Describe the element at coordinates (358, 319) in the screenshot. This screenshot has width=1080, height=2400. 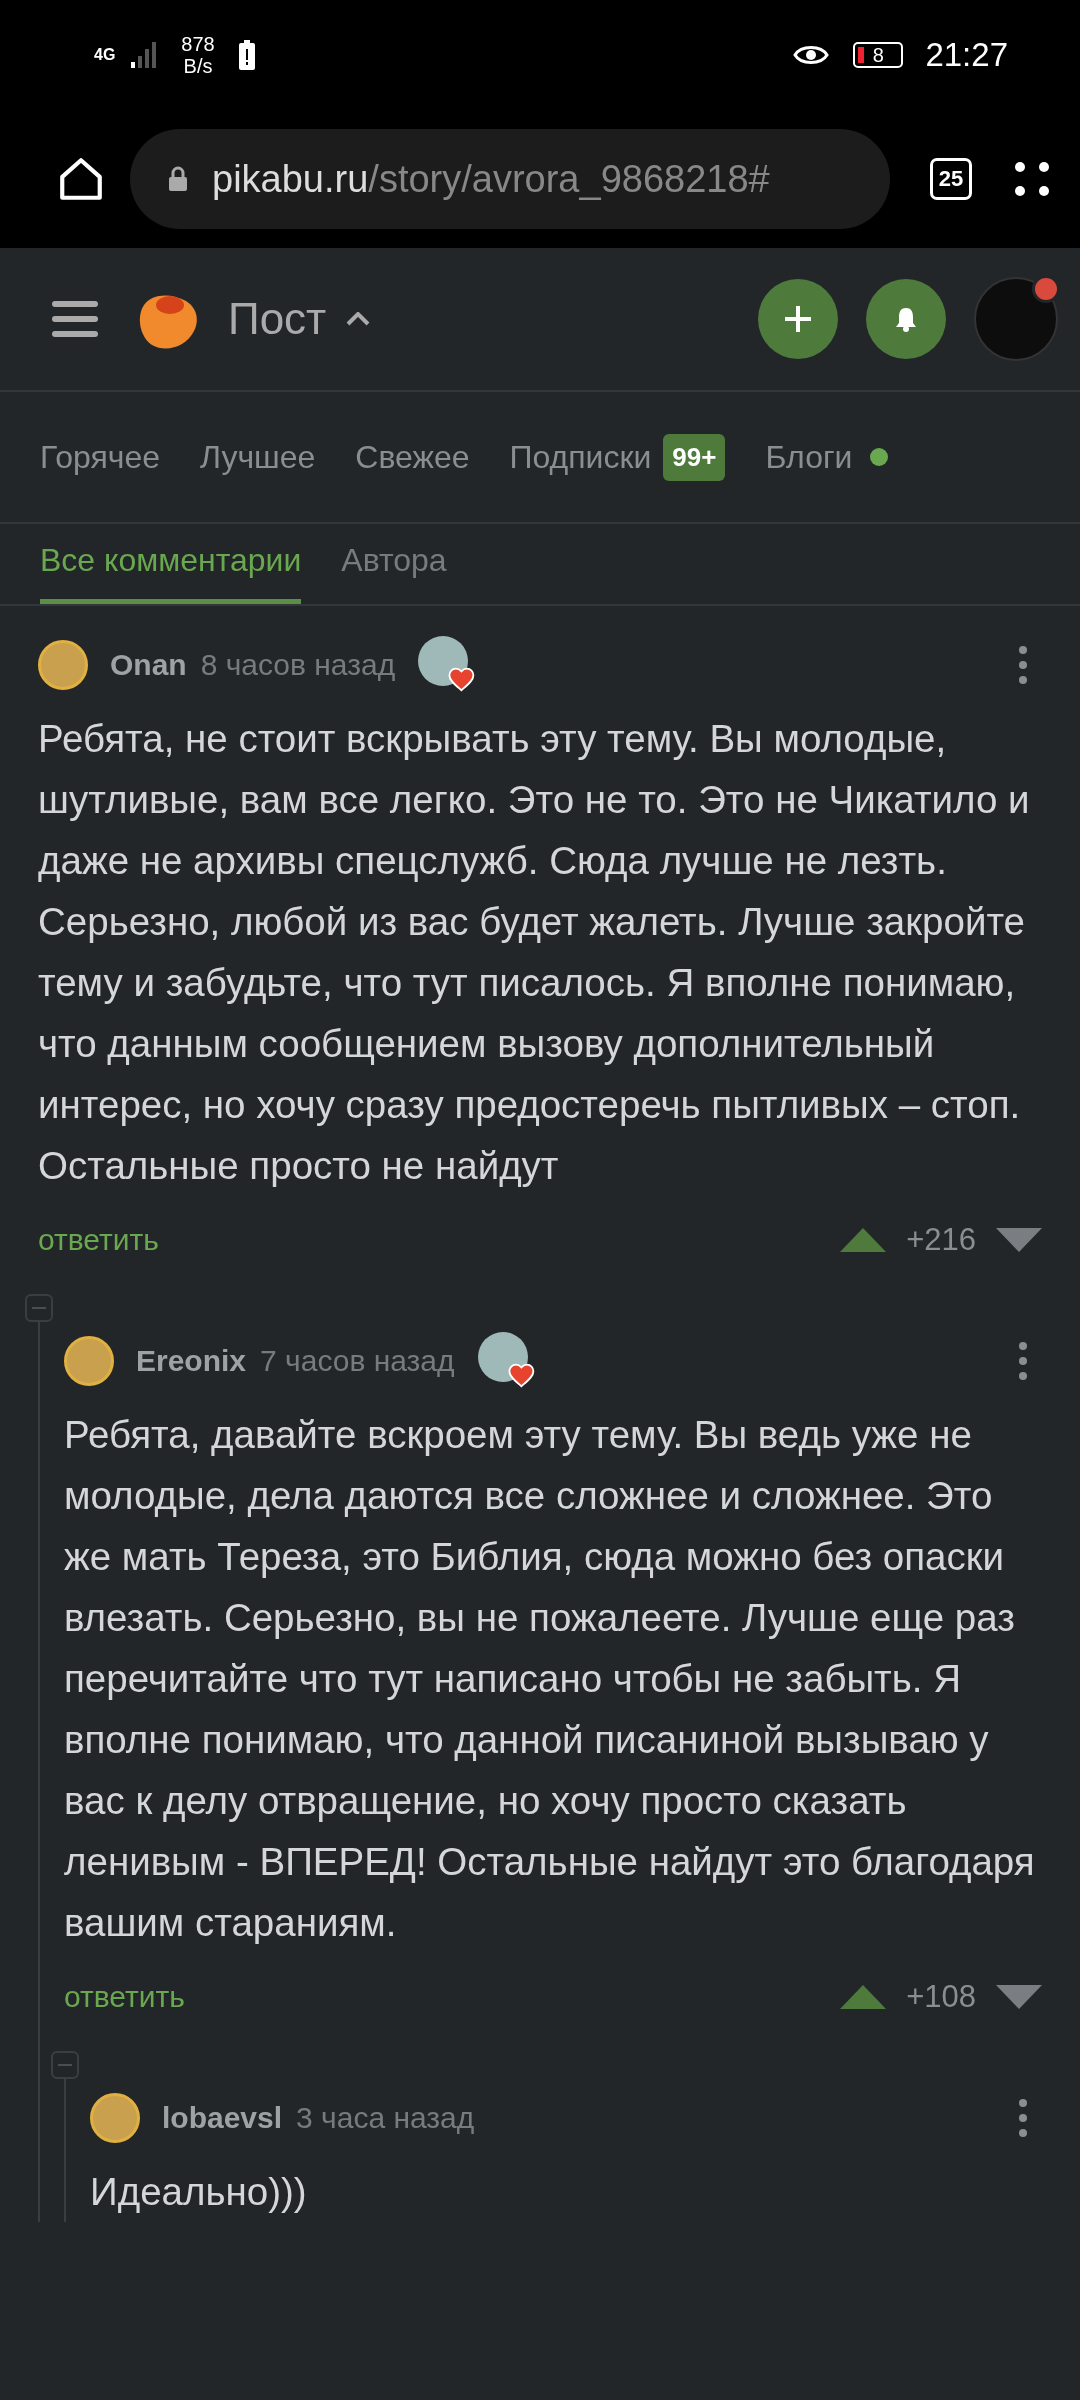
I see `caret-icon` at that location.